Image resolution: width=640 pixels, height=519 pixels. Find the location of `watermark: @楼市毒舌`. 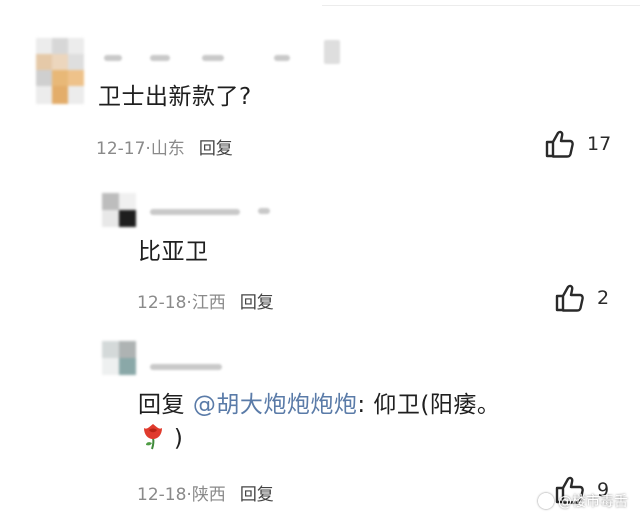

watermark: @楼市毒舌 is located at coordinates (583, 501).